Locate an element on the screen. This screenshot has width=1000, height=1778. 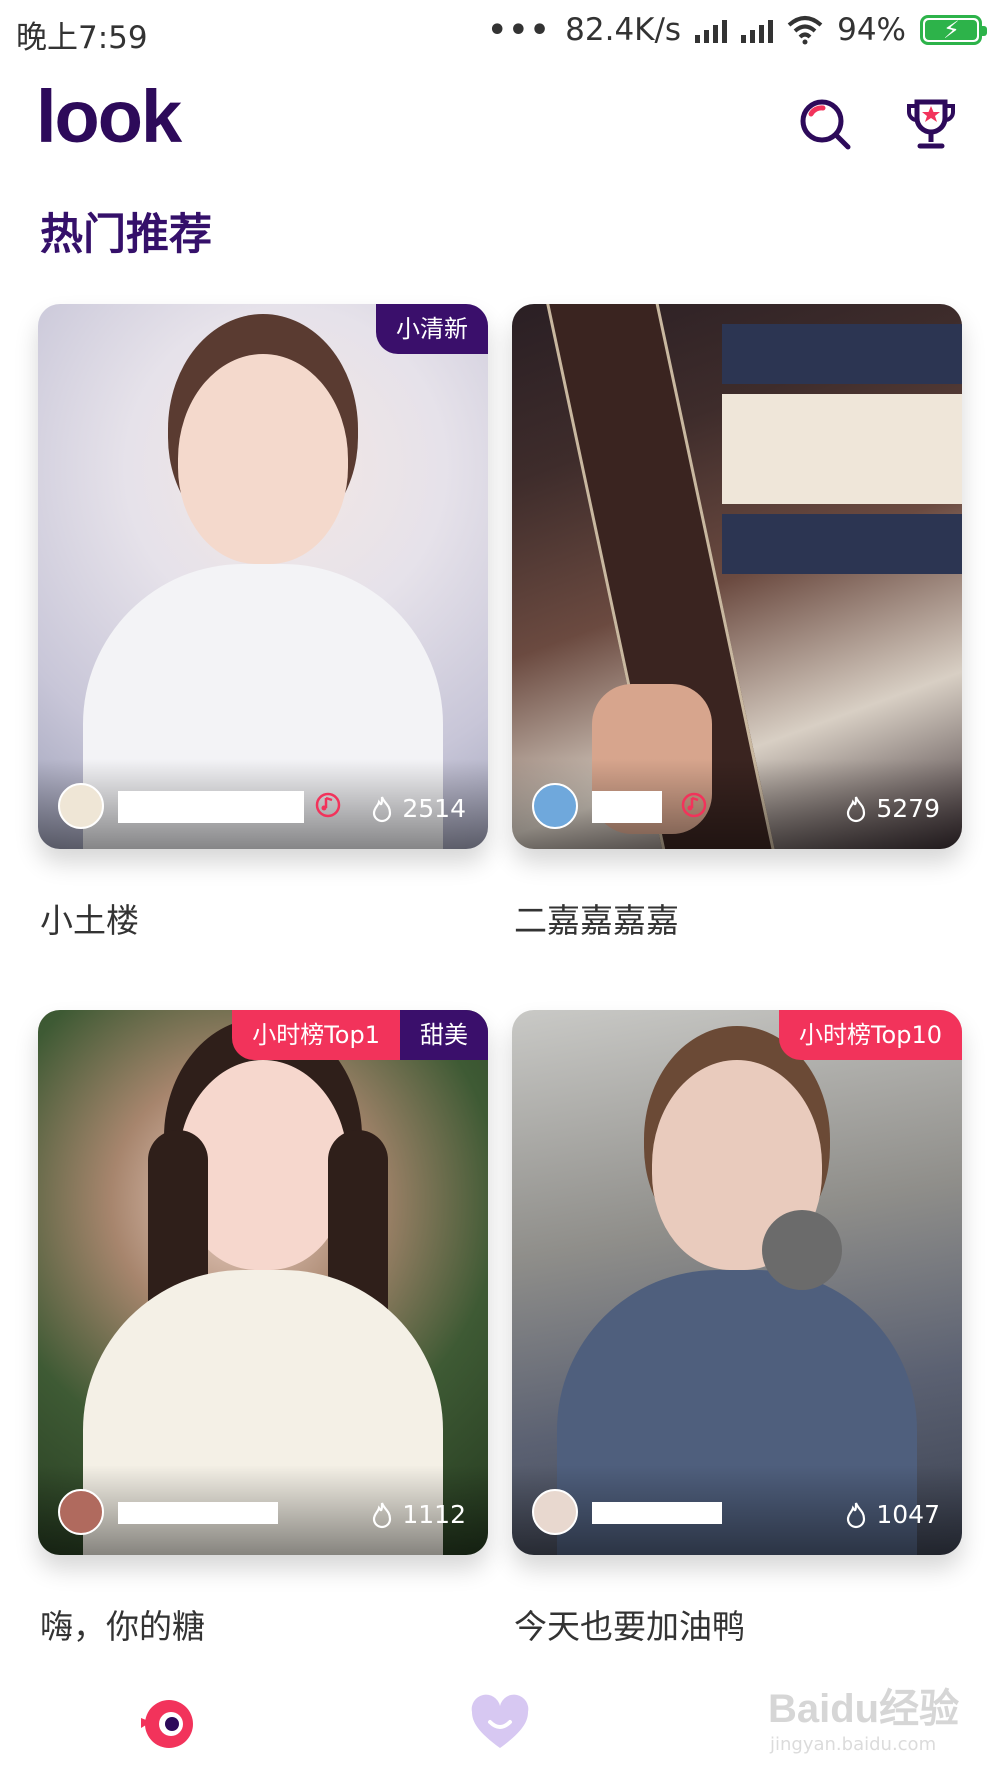
battery-percent: 94% is located at coordinates (871, 30).